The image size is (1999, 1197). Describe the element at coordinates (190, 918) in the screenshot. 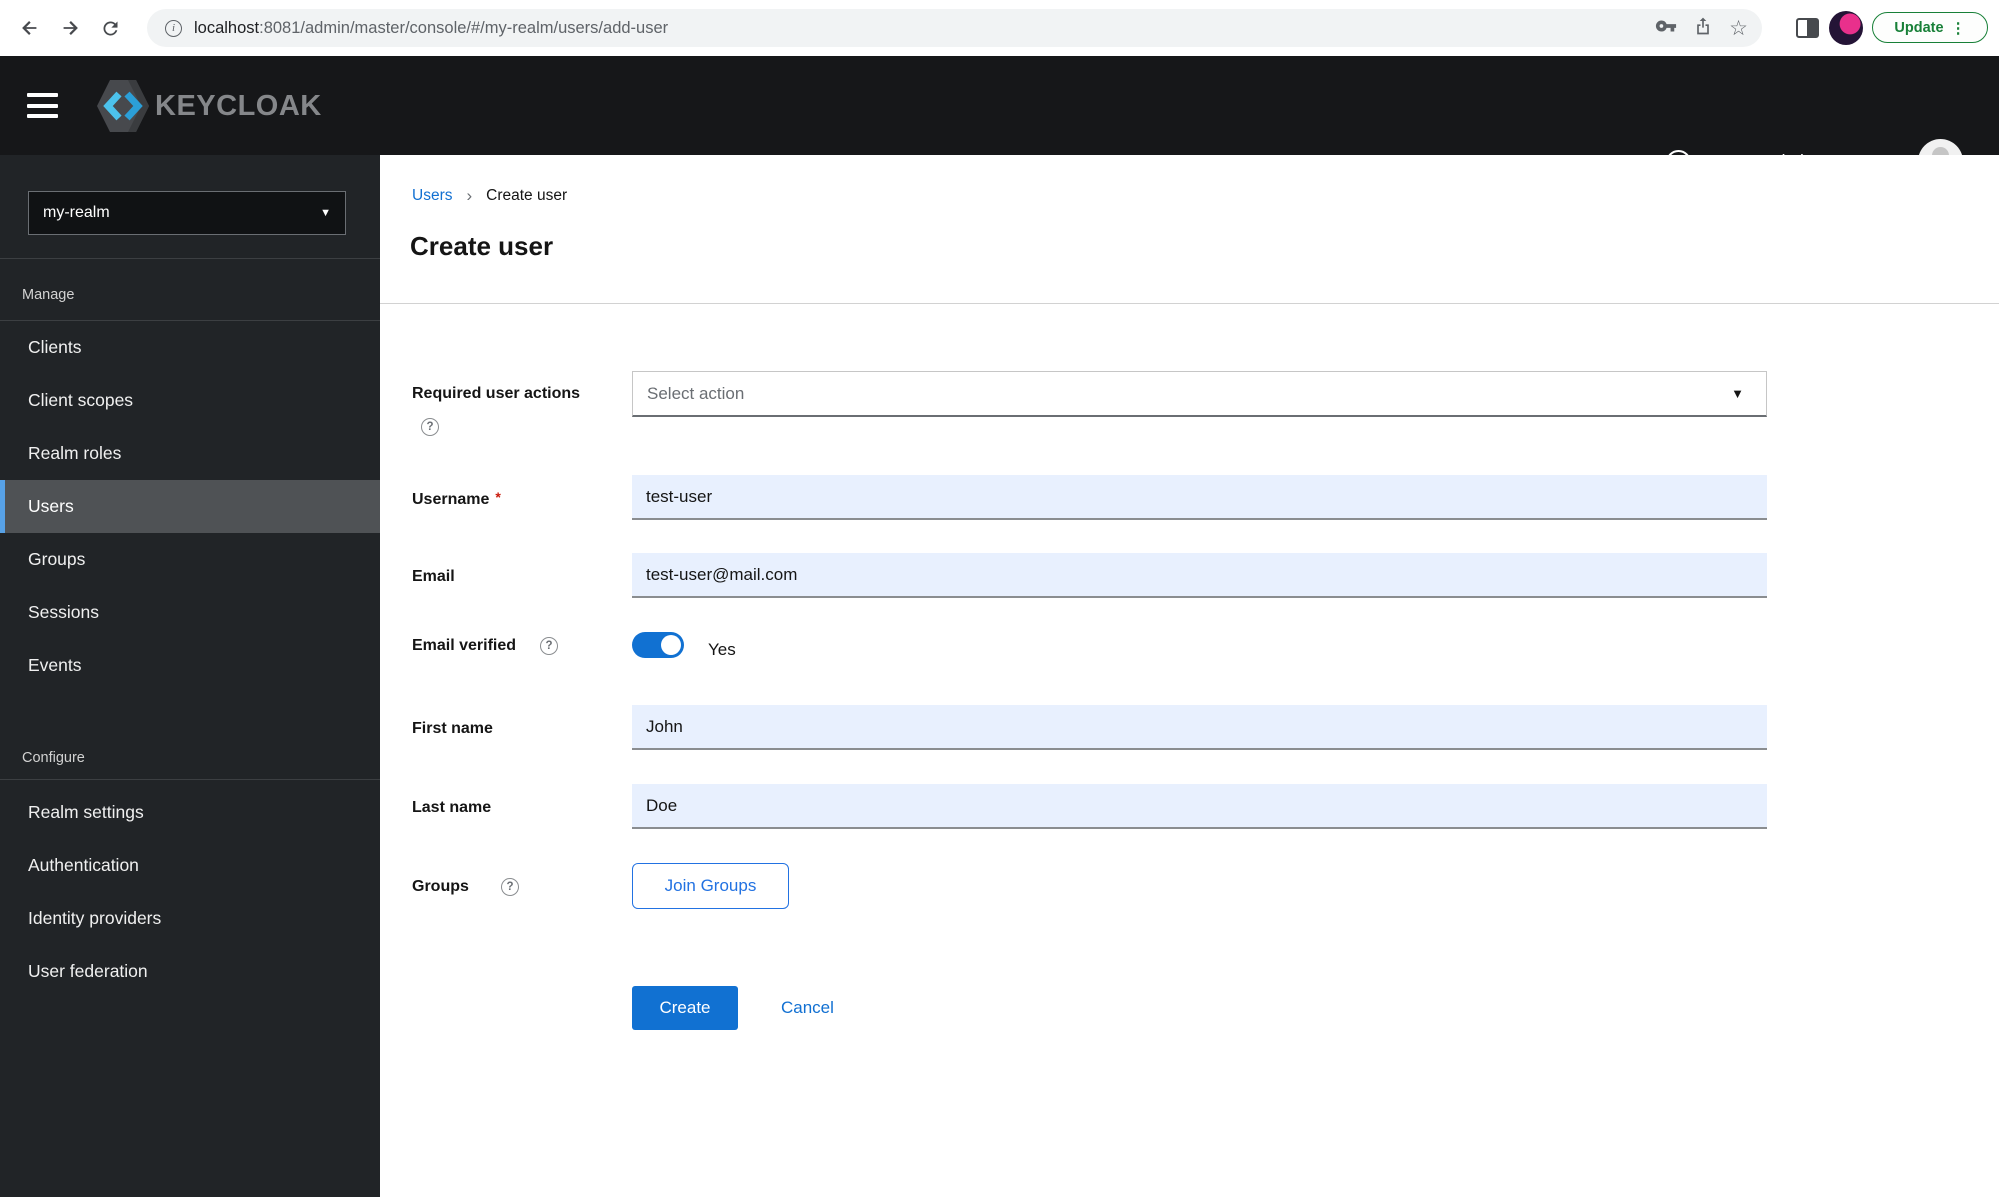

I see `sidebar-item-identity-providers: Identity providers` at that location.